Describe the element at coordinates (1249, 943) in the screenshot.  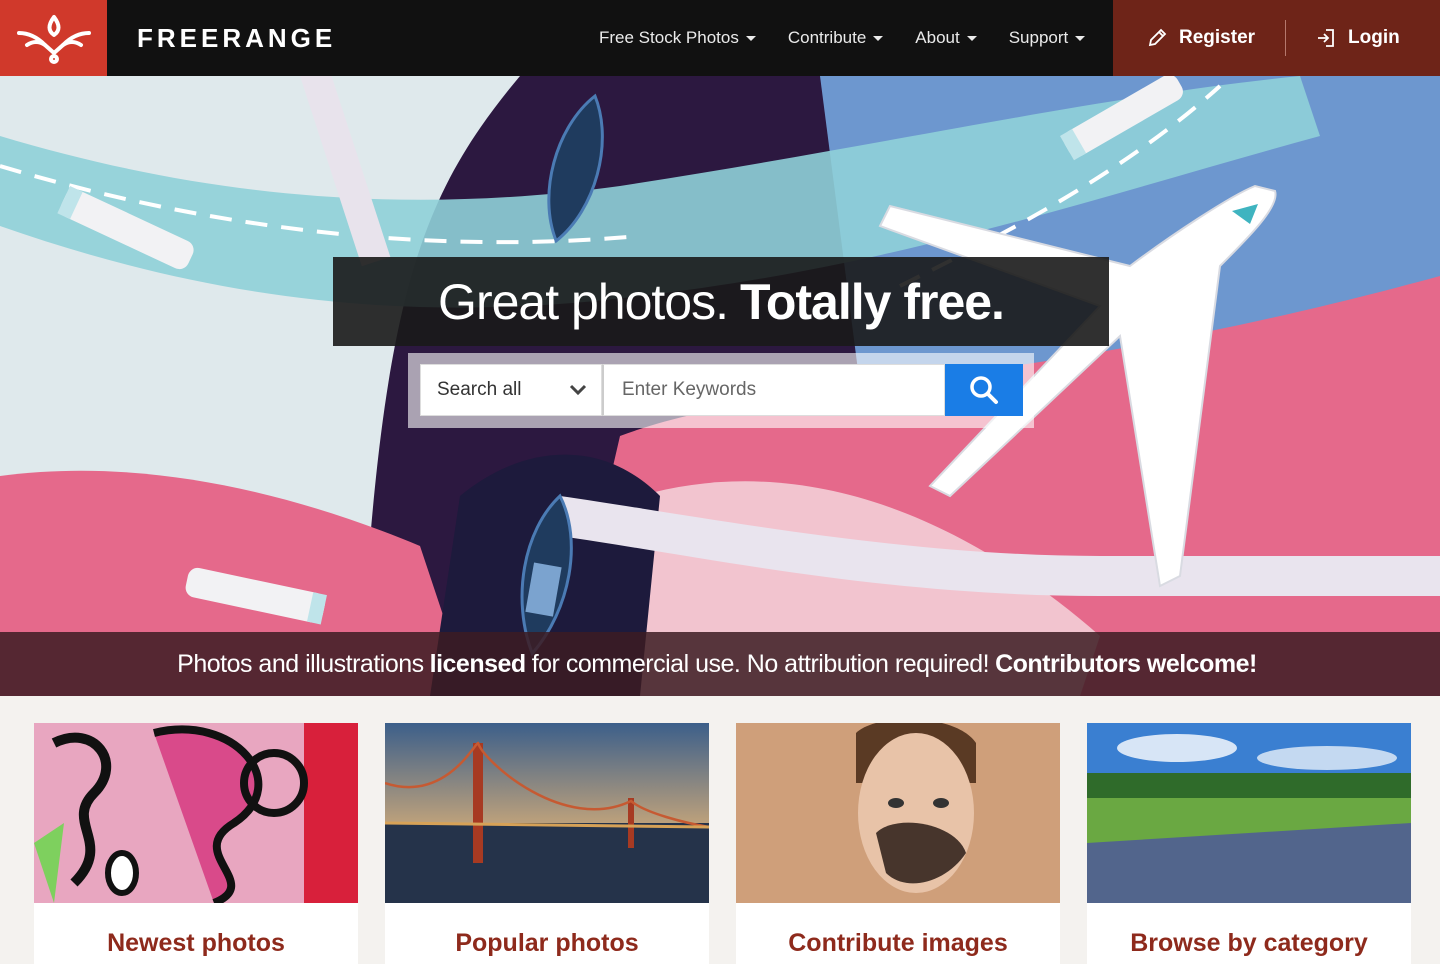
I see `card-title: Browse by category` at that location.